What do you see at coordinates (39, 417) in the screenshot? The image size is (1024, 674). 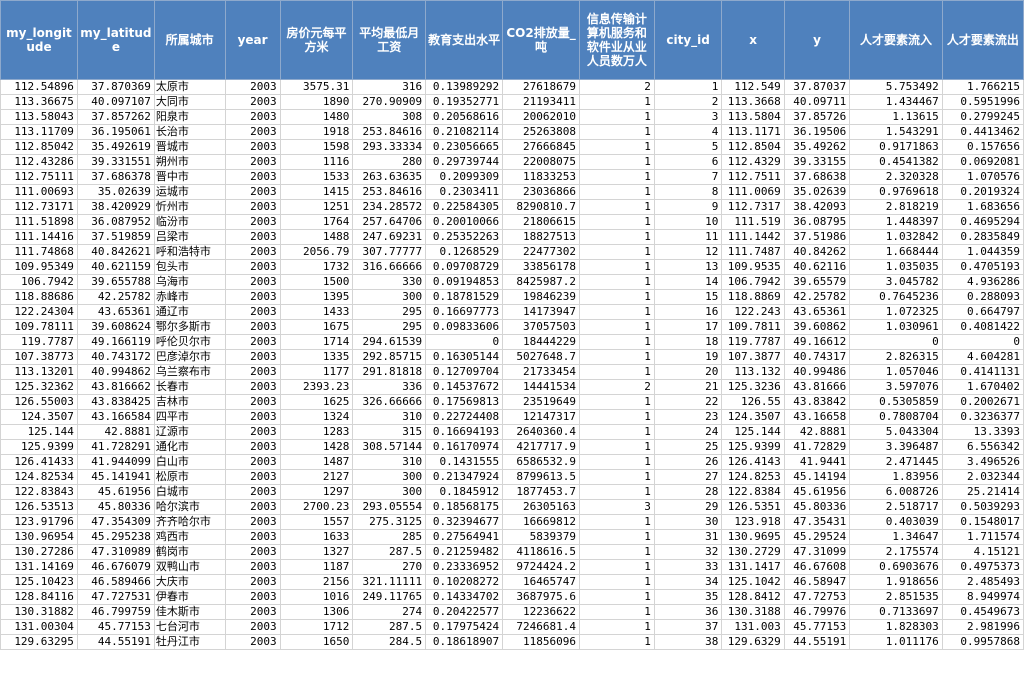 I see `table-cell: 124.3507` at bounding box center [39, 417].